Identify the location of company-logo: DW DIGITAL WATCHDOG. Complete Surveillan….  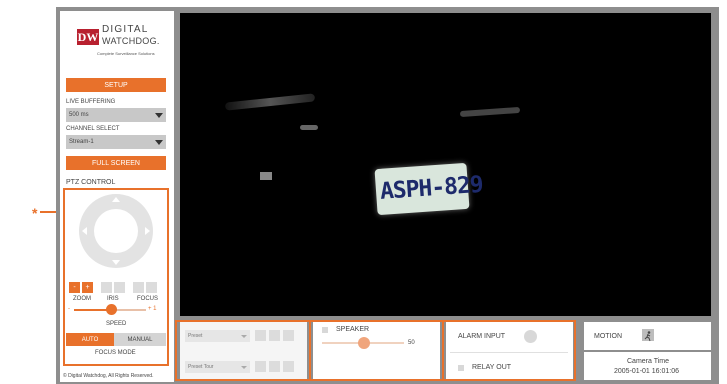
(119, 42).